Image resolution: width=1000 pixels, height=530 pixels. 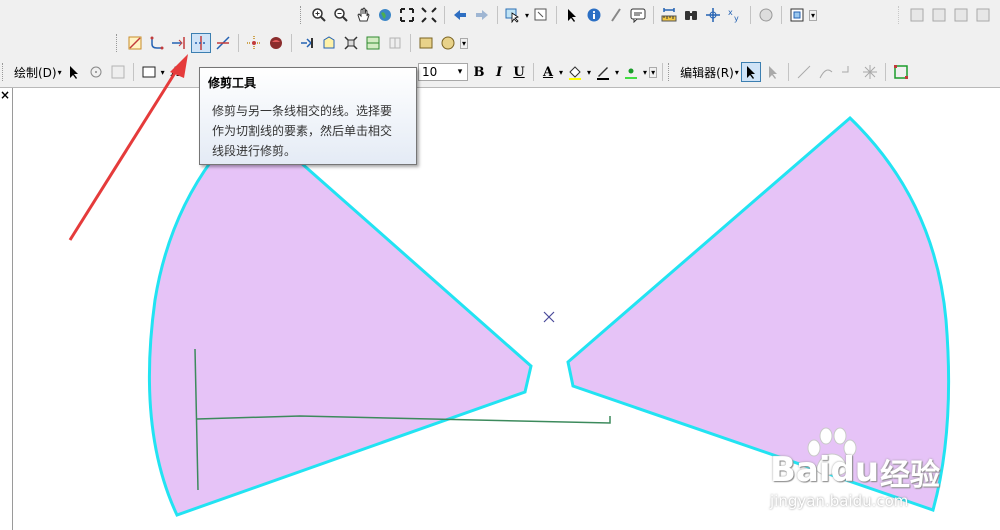 I want to click on forward-icon, so click(x=482, y=15).